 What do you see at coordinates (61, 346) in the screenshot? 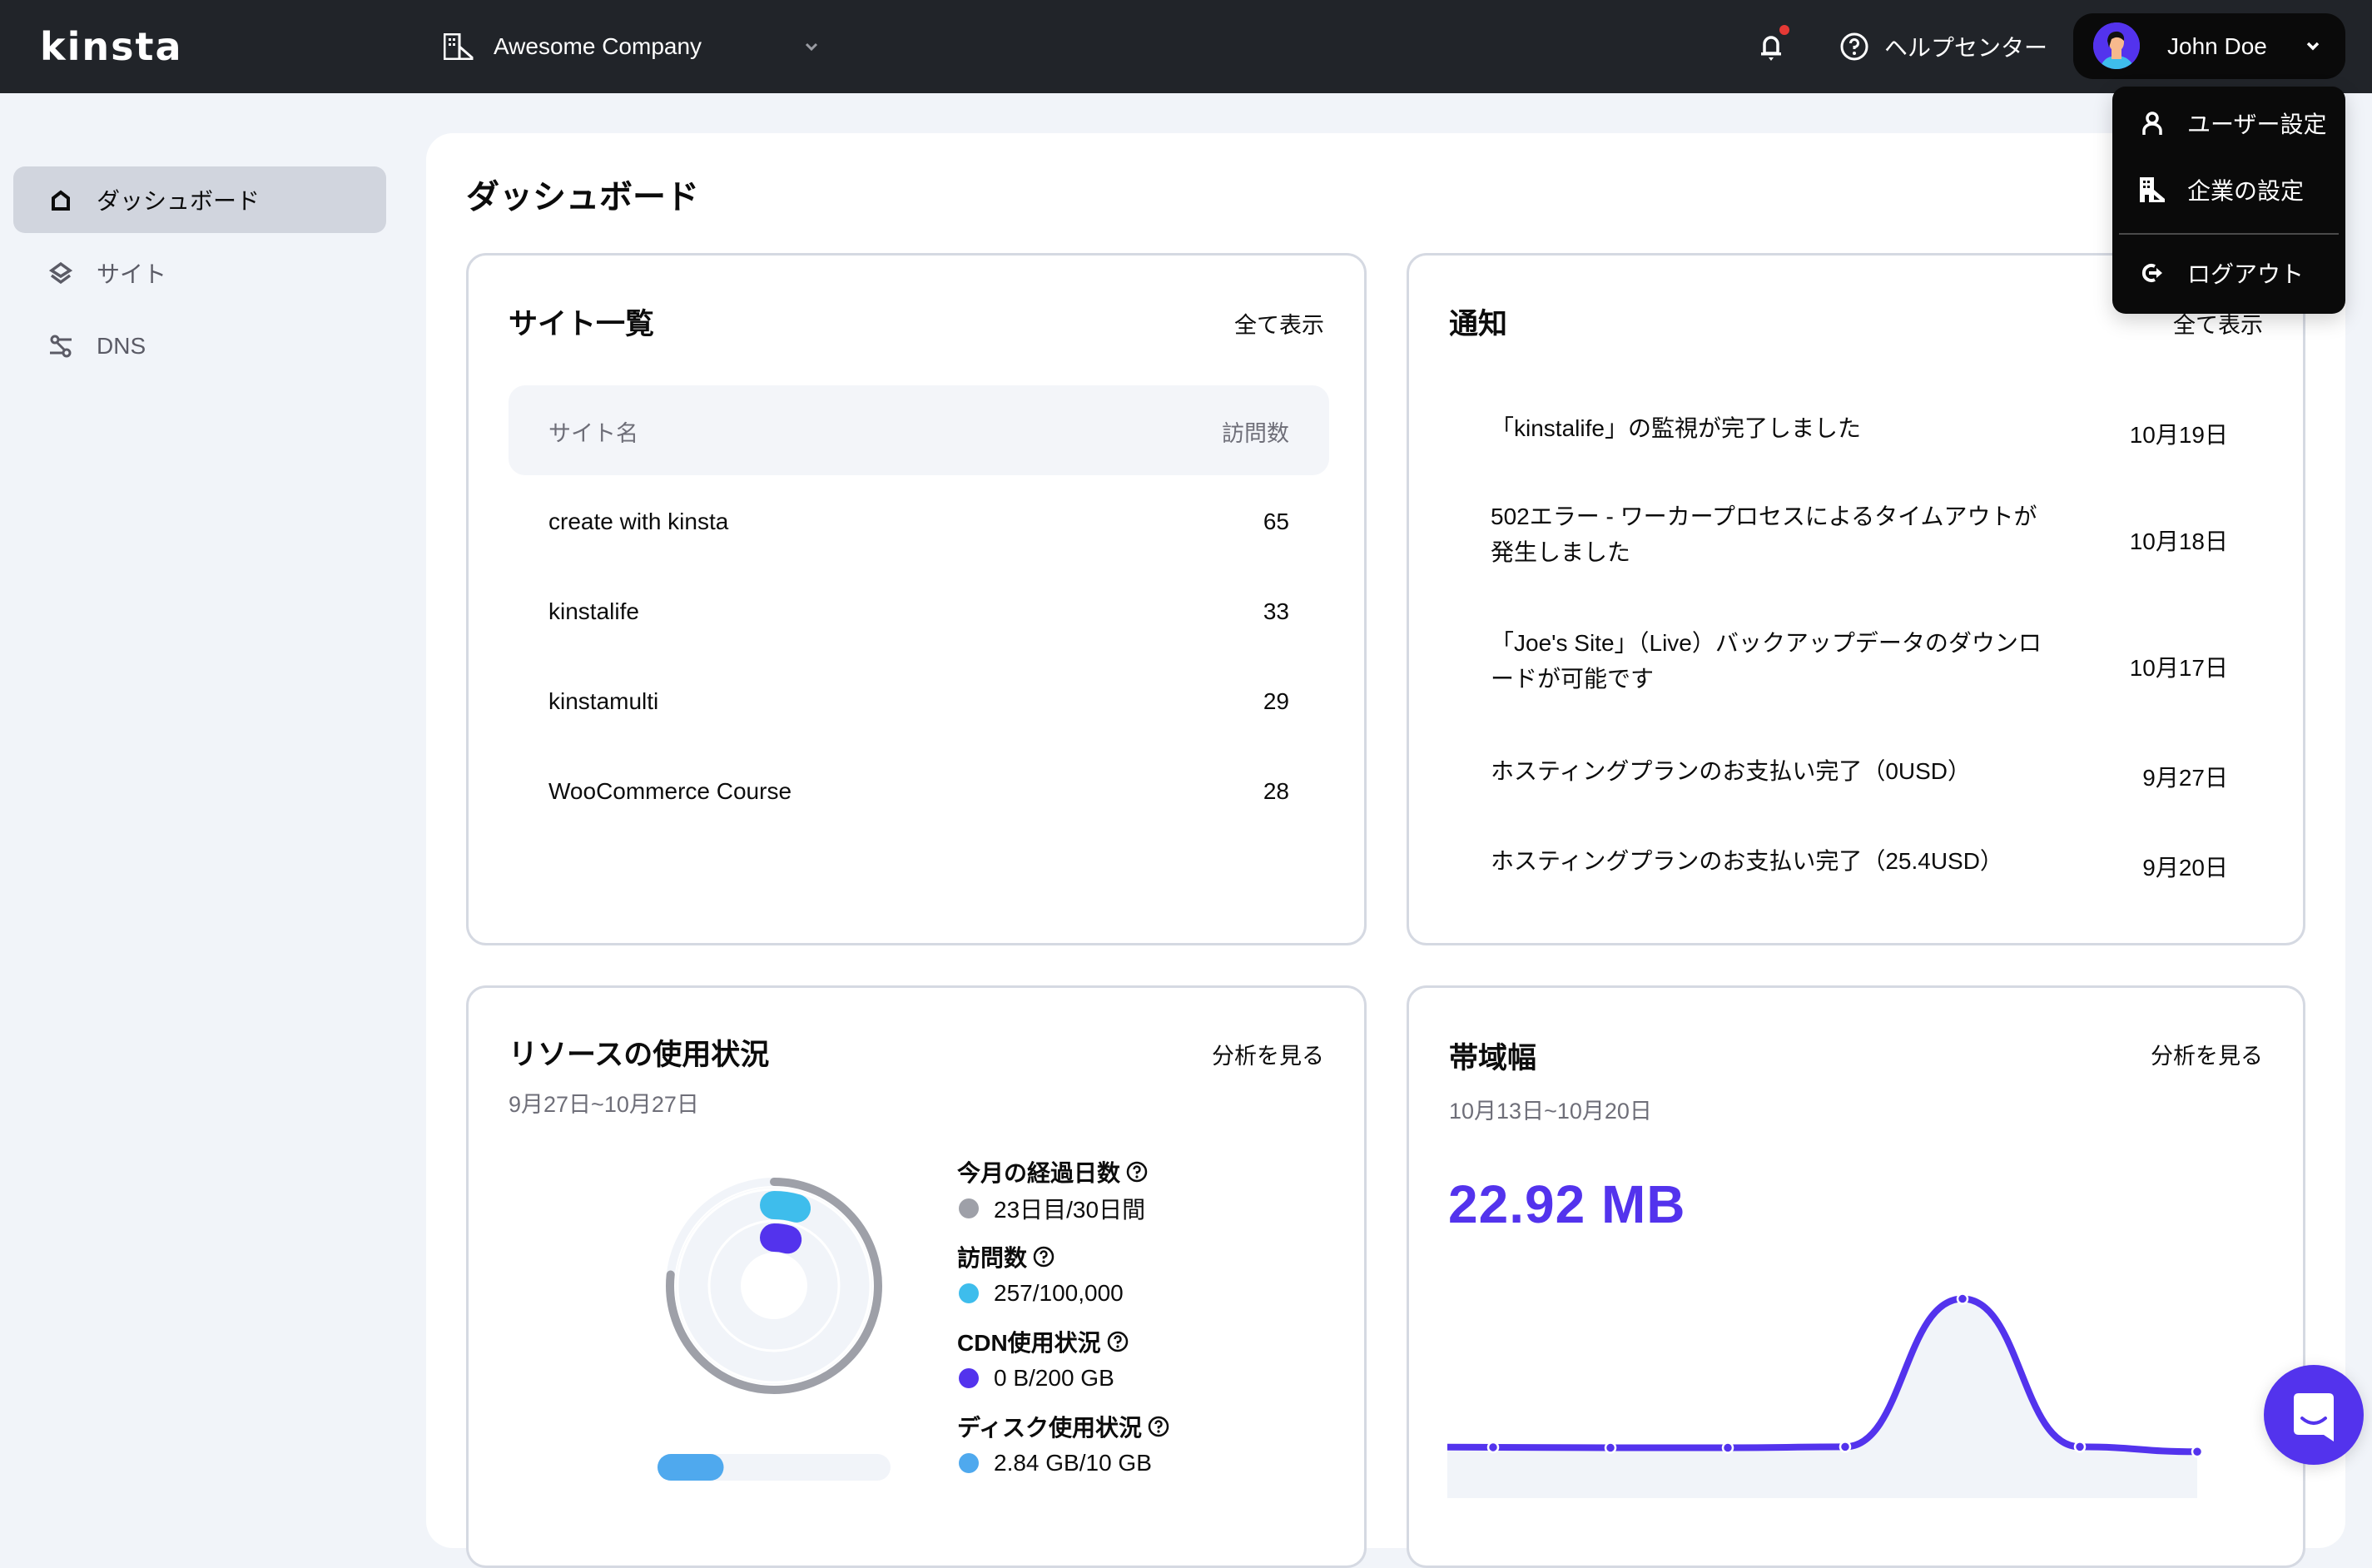
I see `dns-icon` at bounding box center [61, 346].